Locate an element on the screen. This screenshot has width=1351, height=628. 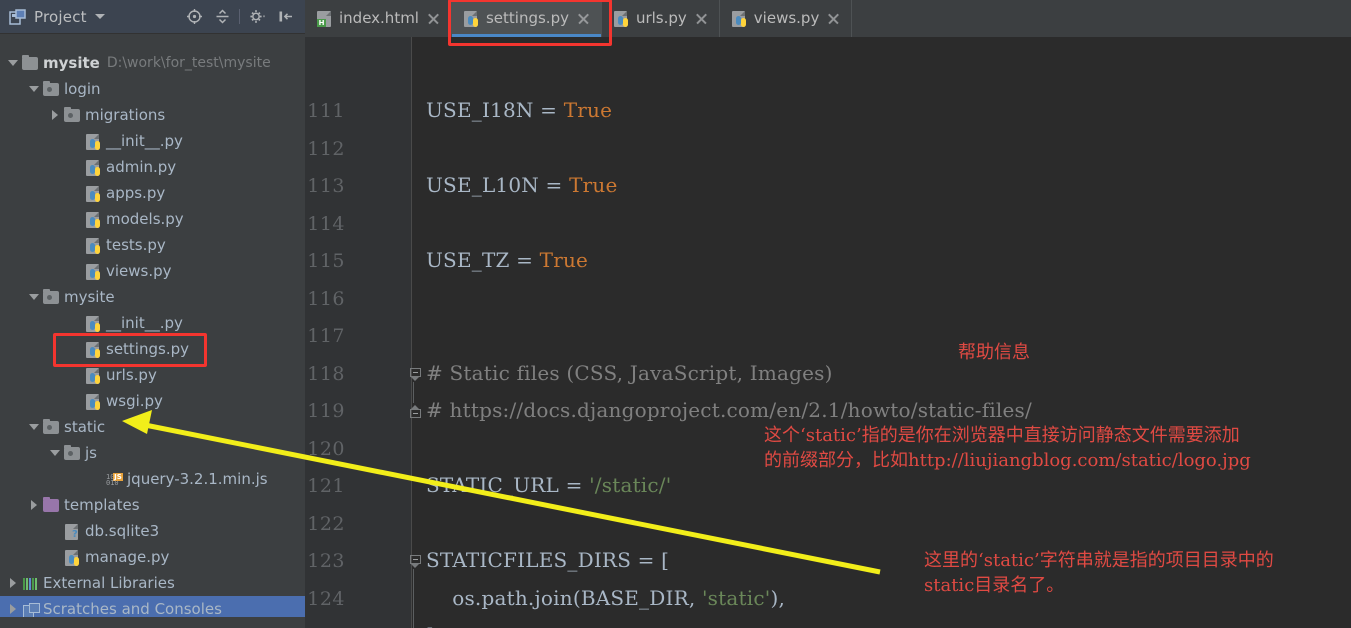
settings-gear-icon is located at coordinates (257, 17).